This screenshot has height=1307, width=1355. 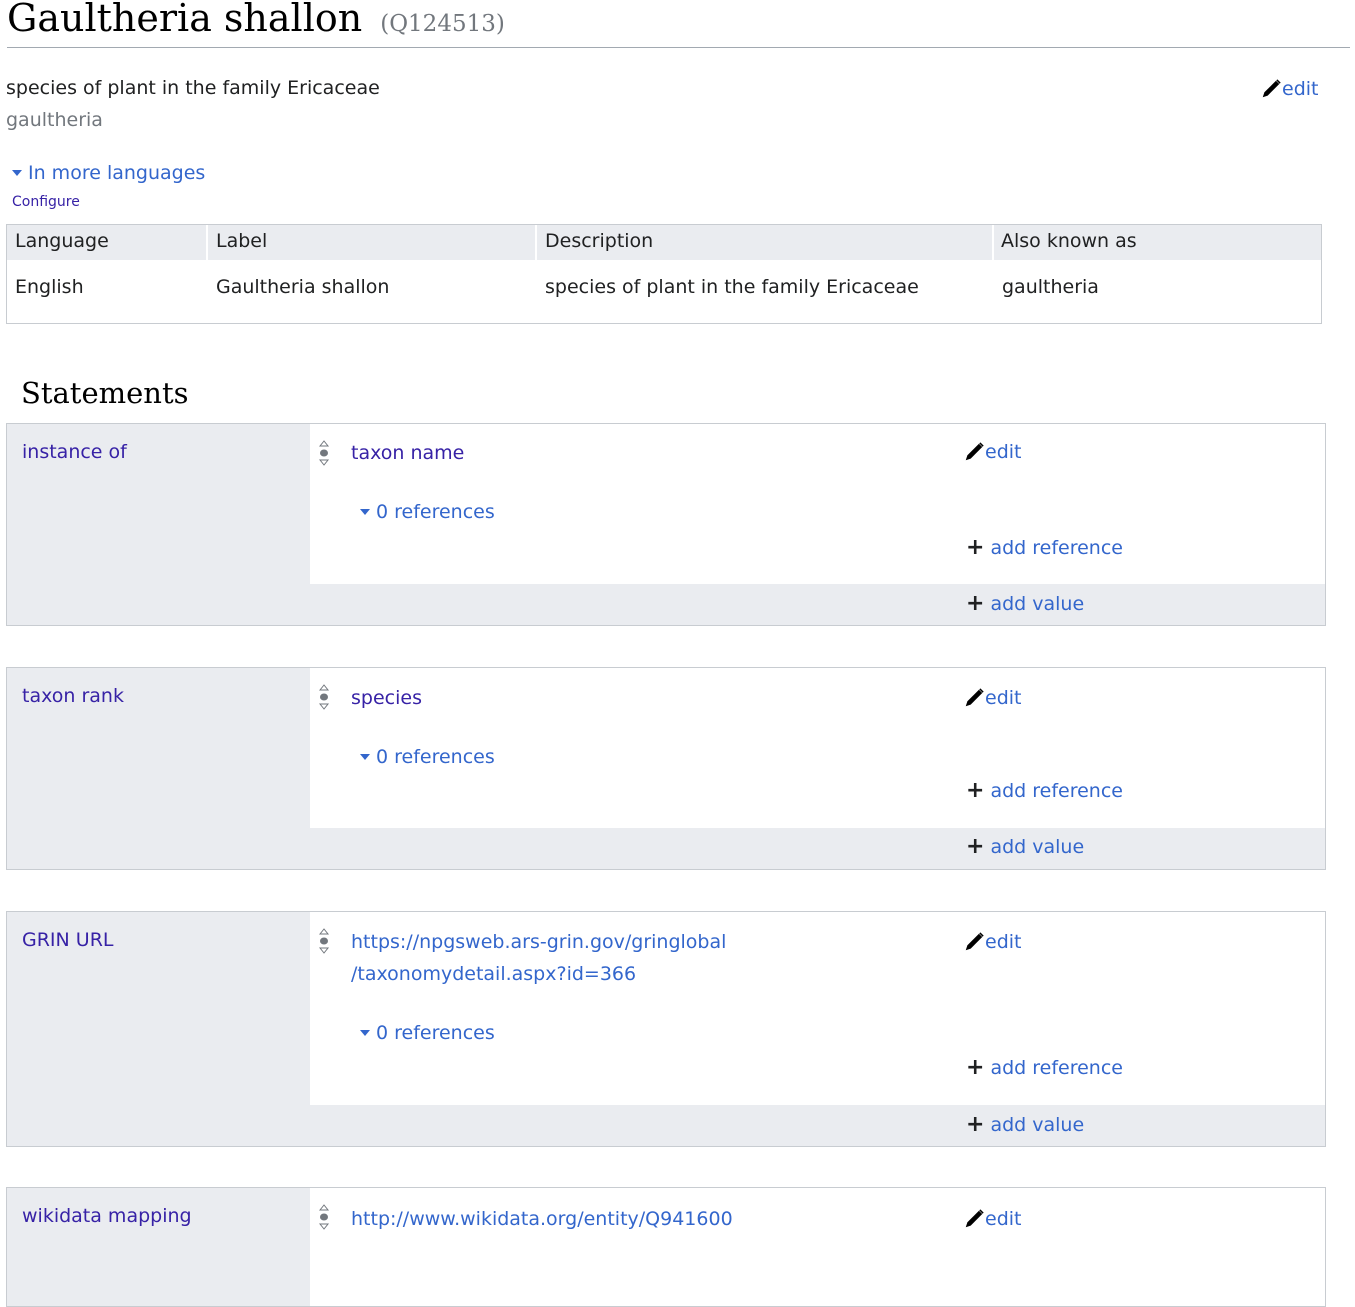 What do you see at coordinates (74, 452) in the screenshot?
I see `property-link: instance of` at bounding box center [74, 452].